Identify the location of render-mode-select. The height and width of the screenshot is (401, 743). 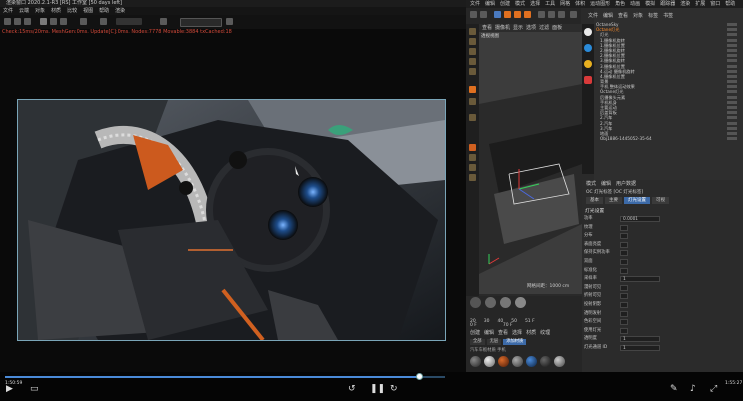
(201, 22).